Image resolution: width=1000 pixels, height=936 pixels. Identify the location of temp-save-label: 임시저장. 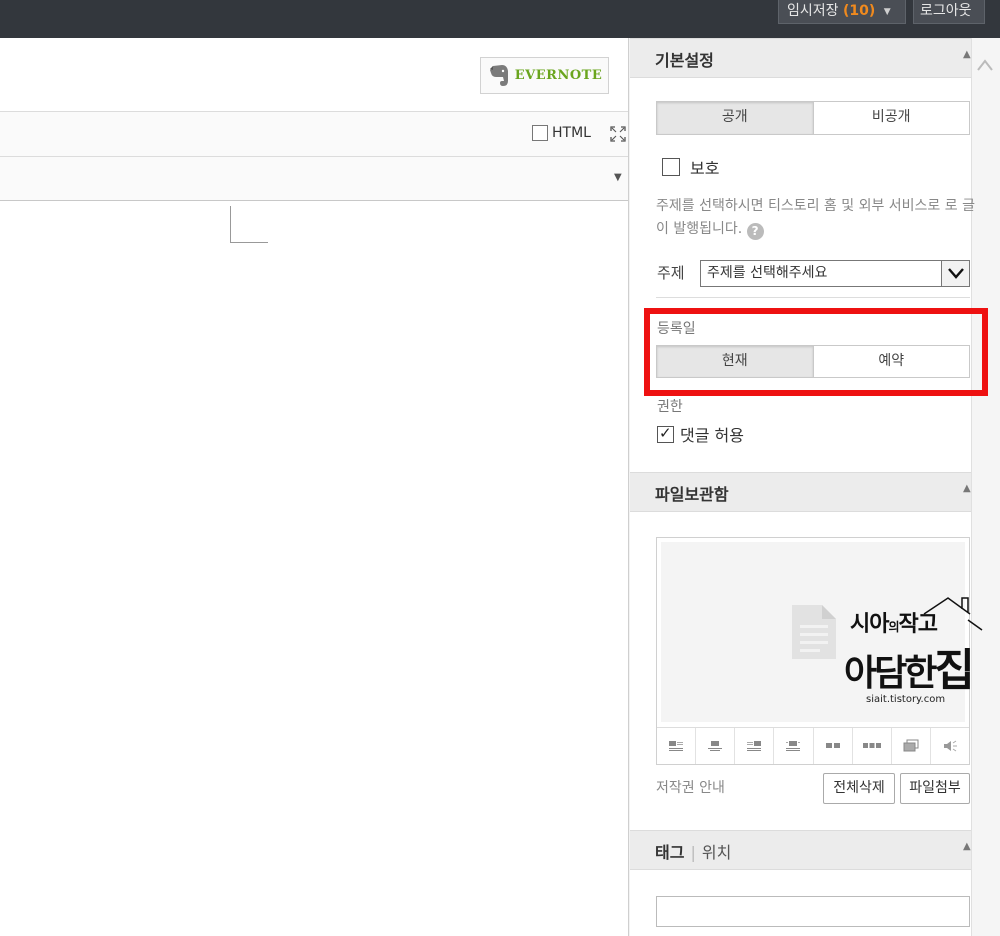
(813, 11).